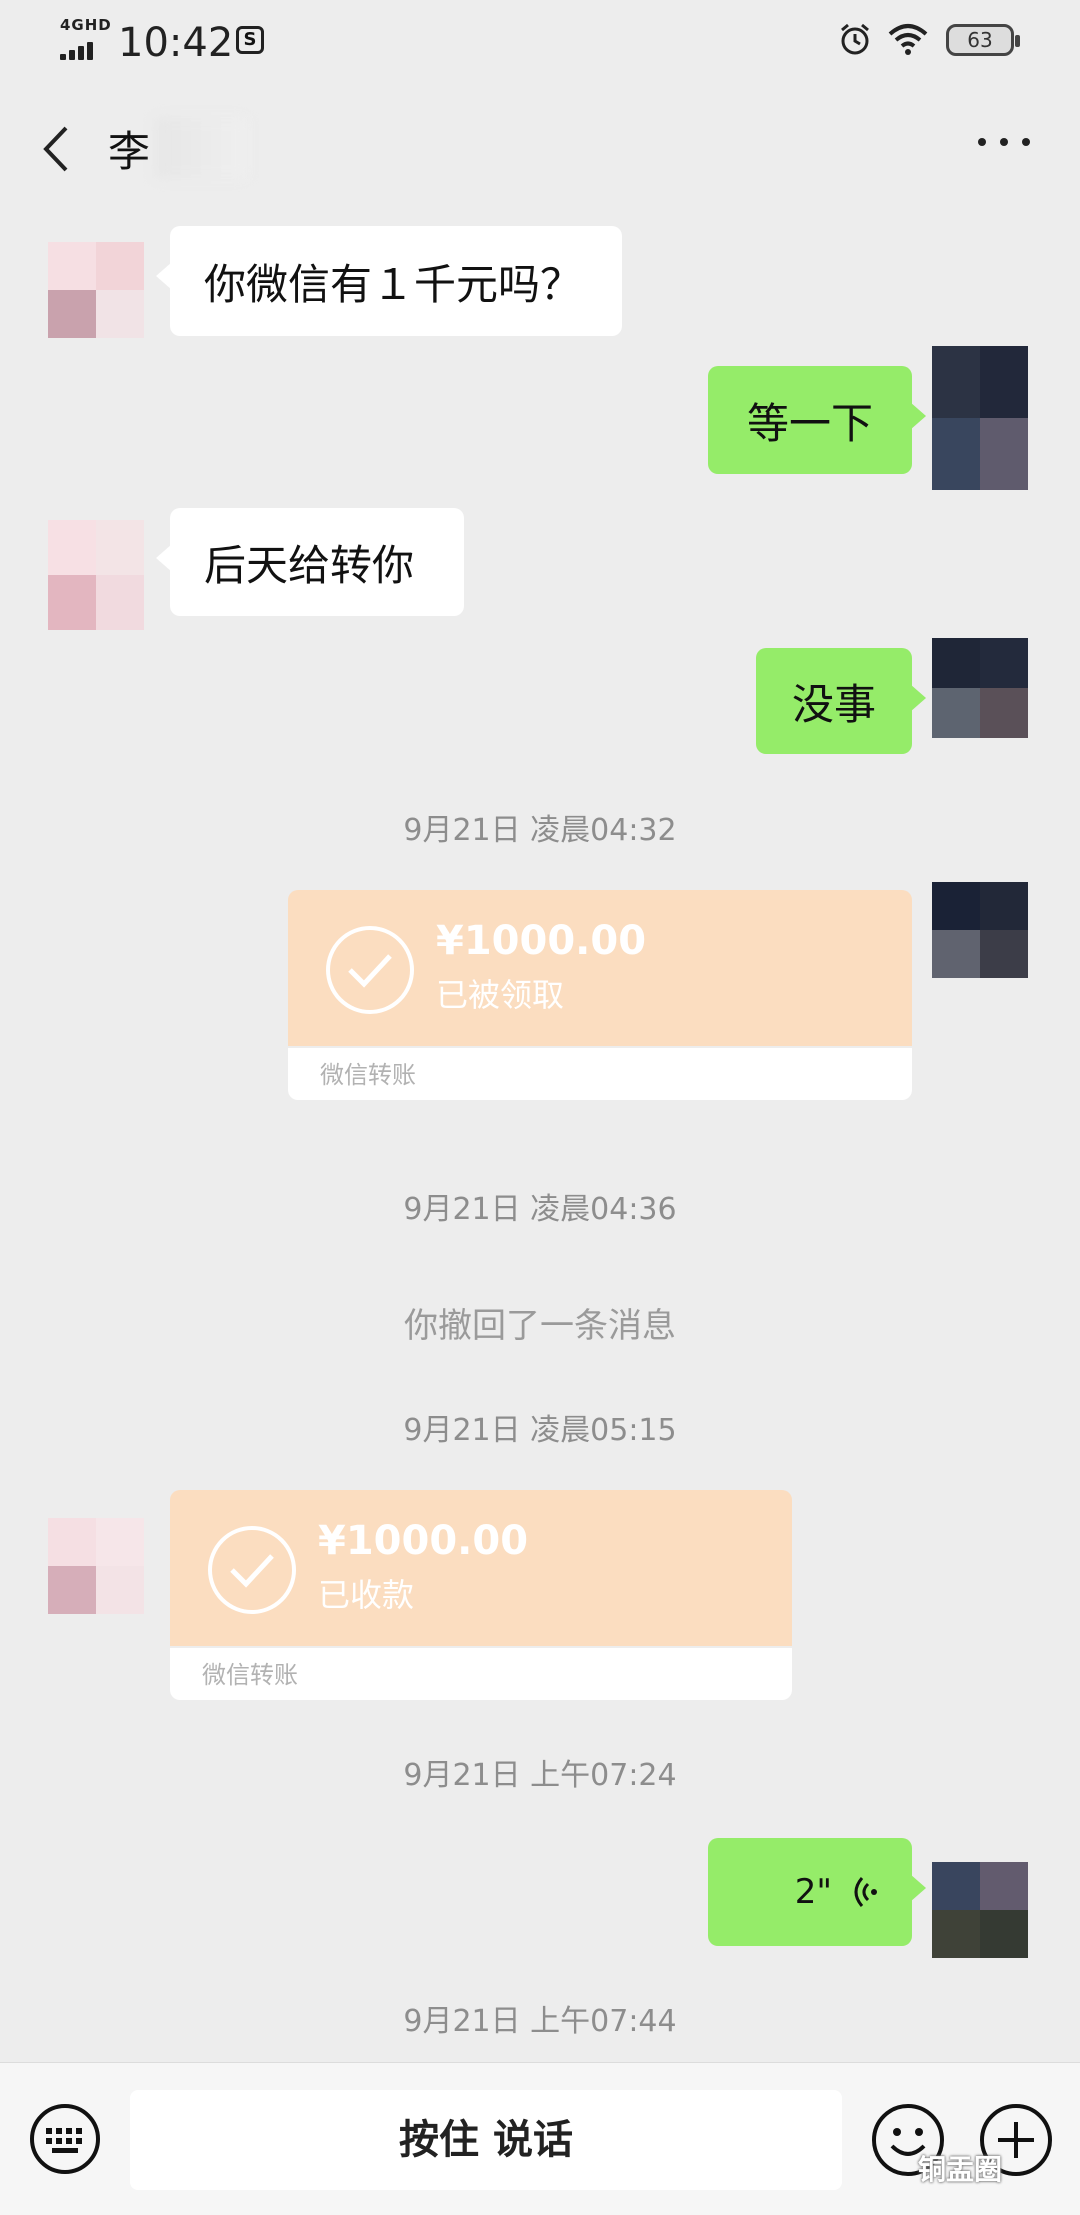 This screenshot has width=1080, height=2215. I want to click on voice-wave-icon, so click(865, 1892).